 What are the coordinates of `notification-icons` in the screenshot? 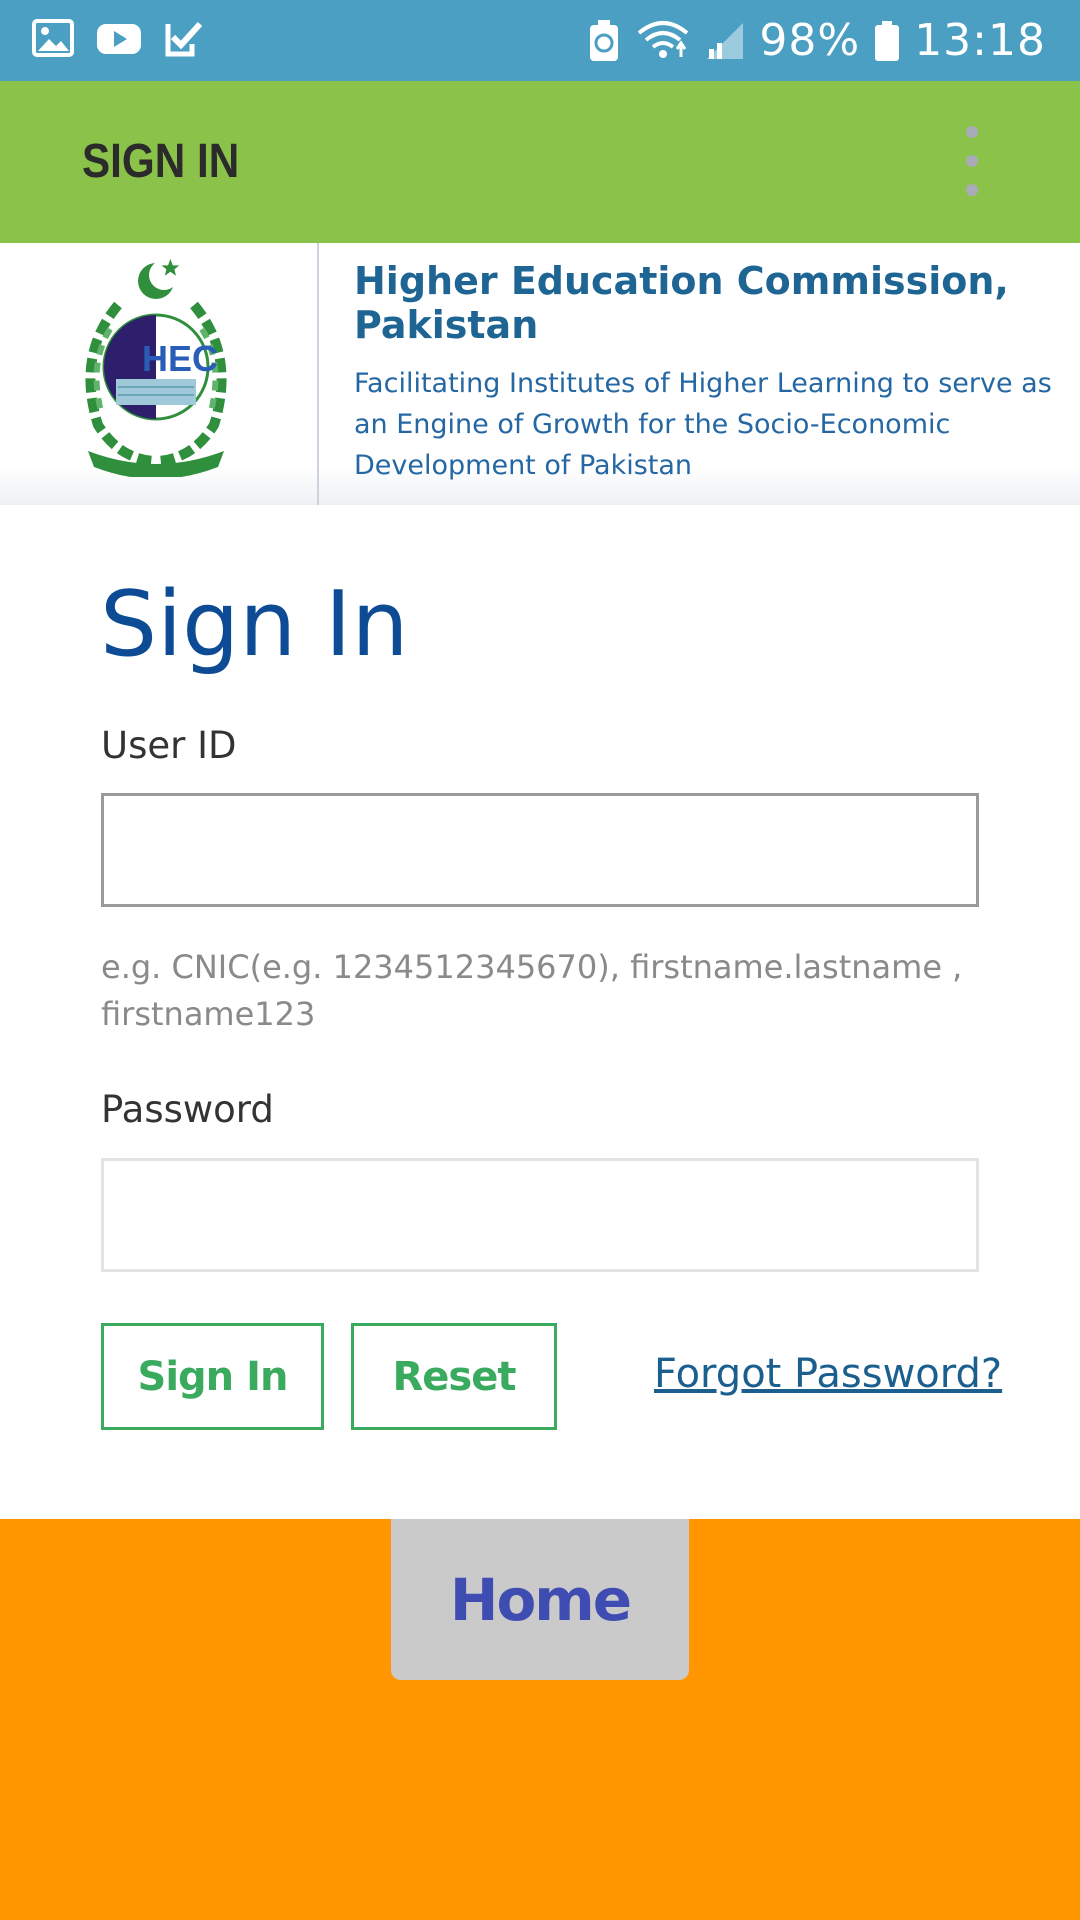 It's located at (118, 38).